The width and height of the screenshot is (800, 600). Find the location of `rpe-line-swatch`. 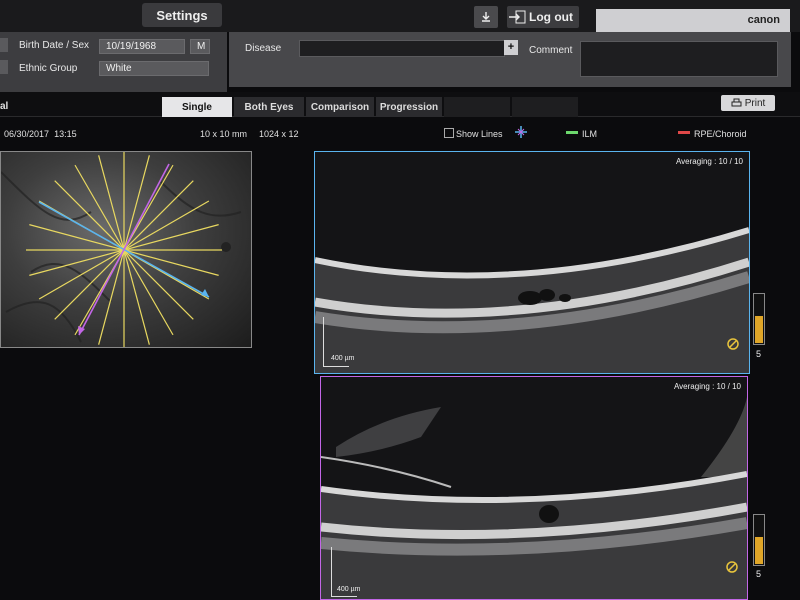

rpe-line-swatch is located at coordinates (684, 132).